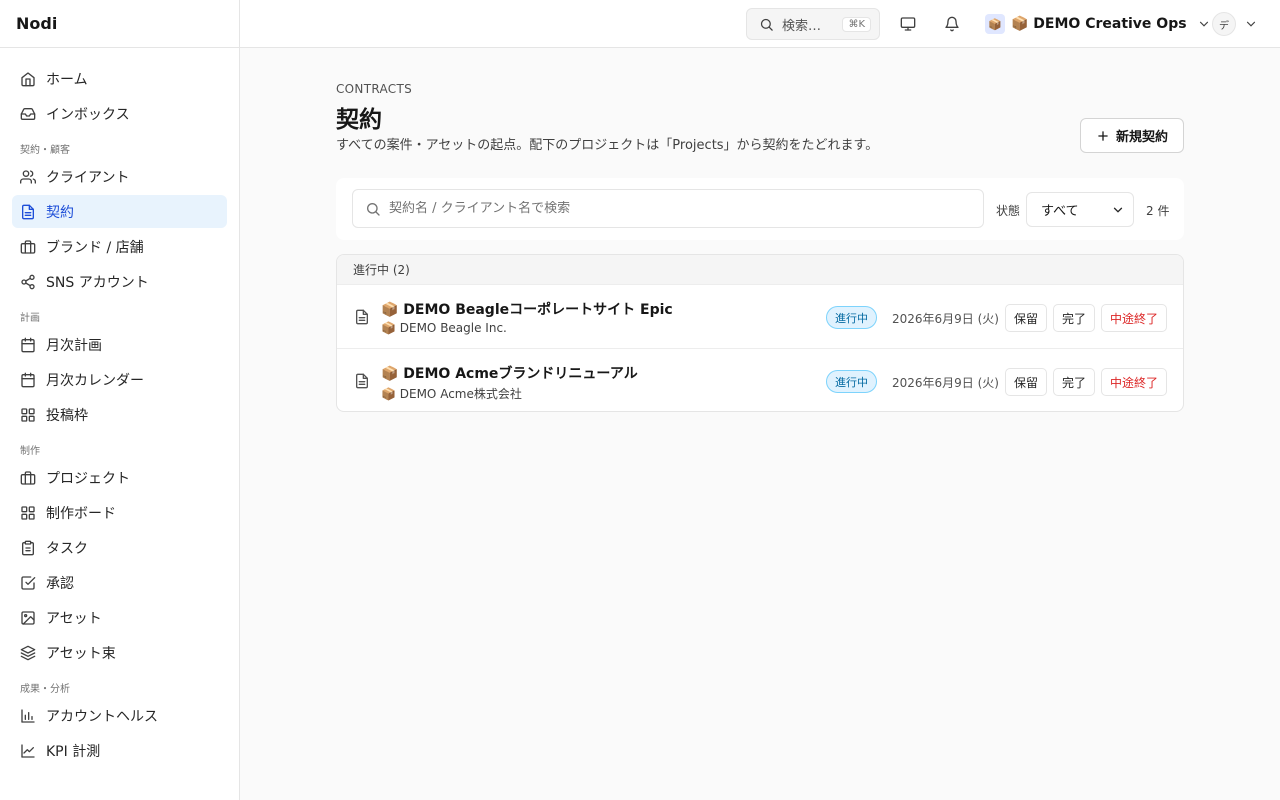  I want to click on sidebar-item-asset-bundles: アセット束, so click(119, 652).